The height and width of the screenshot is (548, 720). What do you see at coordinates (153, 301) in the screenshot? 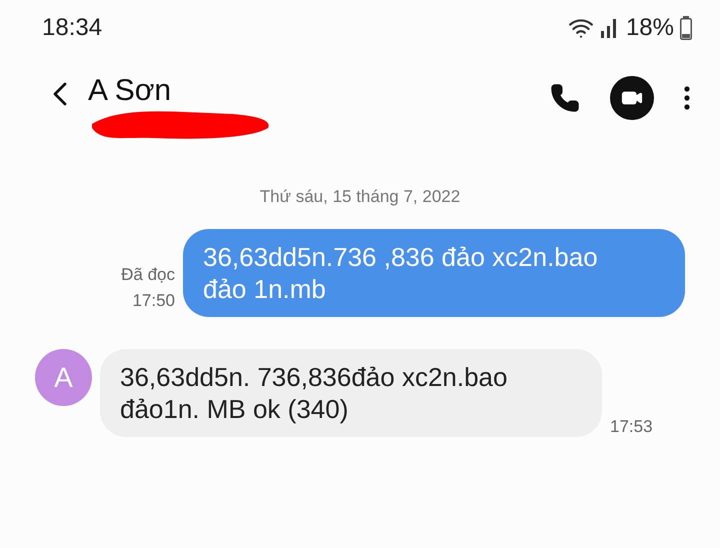
I see `message-time: 17:50` at bounding box center [153, 301].